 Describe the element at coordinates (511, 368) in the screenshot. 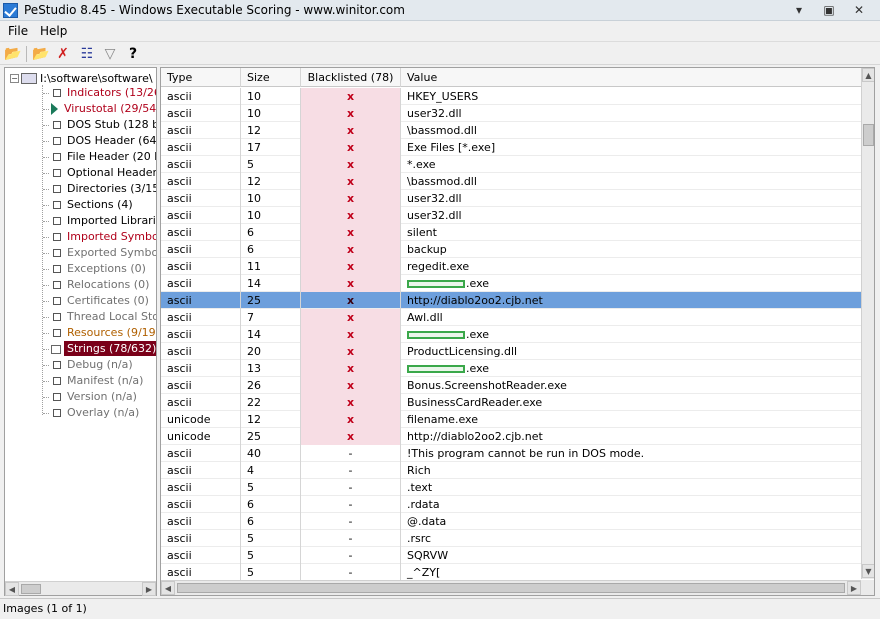

I see `table-row: ascii 13 x .exe` at that location.